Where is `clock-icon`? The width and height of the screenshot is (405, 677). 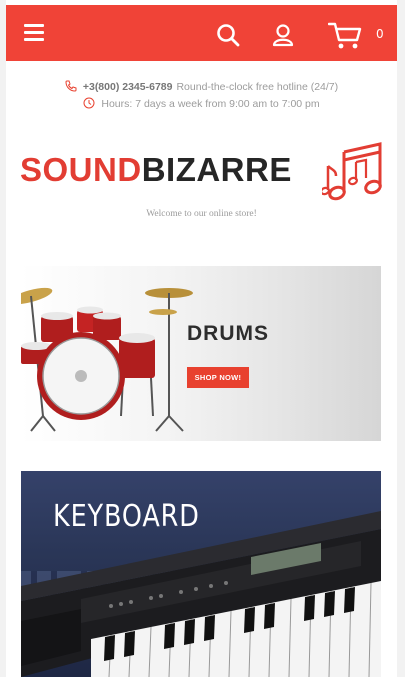 clock-icon is located at coordinates (89, 103).